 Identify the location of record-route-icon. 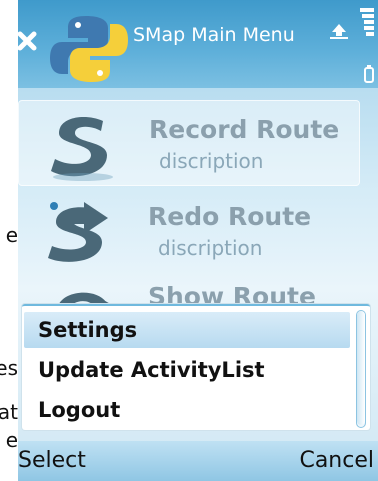
(82, 149).